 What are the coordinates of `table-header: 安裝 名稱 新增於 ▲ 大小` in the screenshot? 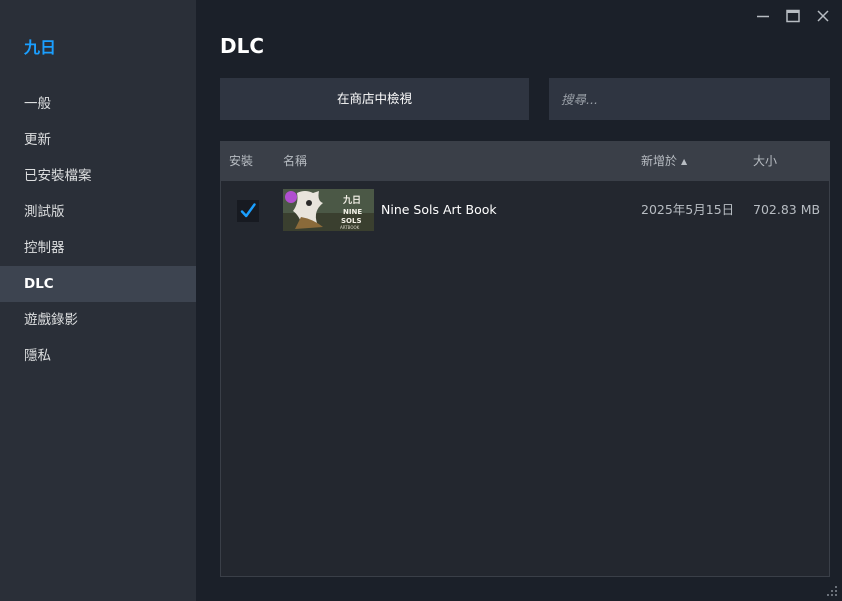 It's located at (525, 161).